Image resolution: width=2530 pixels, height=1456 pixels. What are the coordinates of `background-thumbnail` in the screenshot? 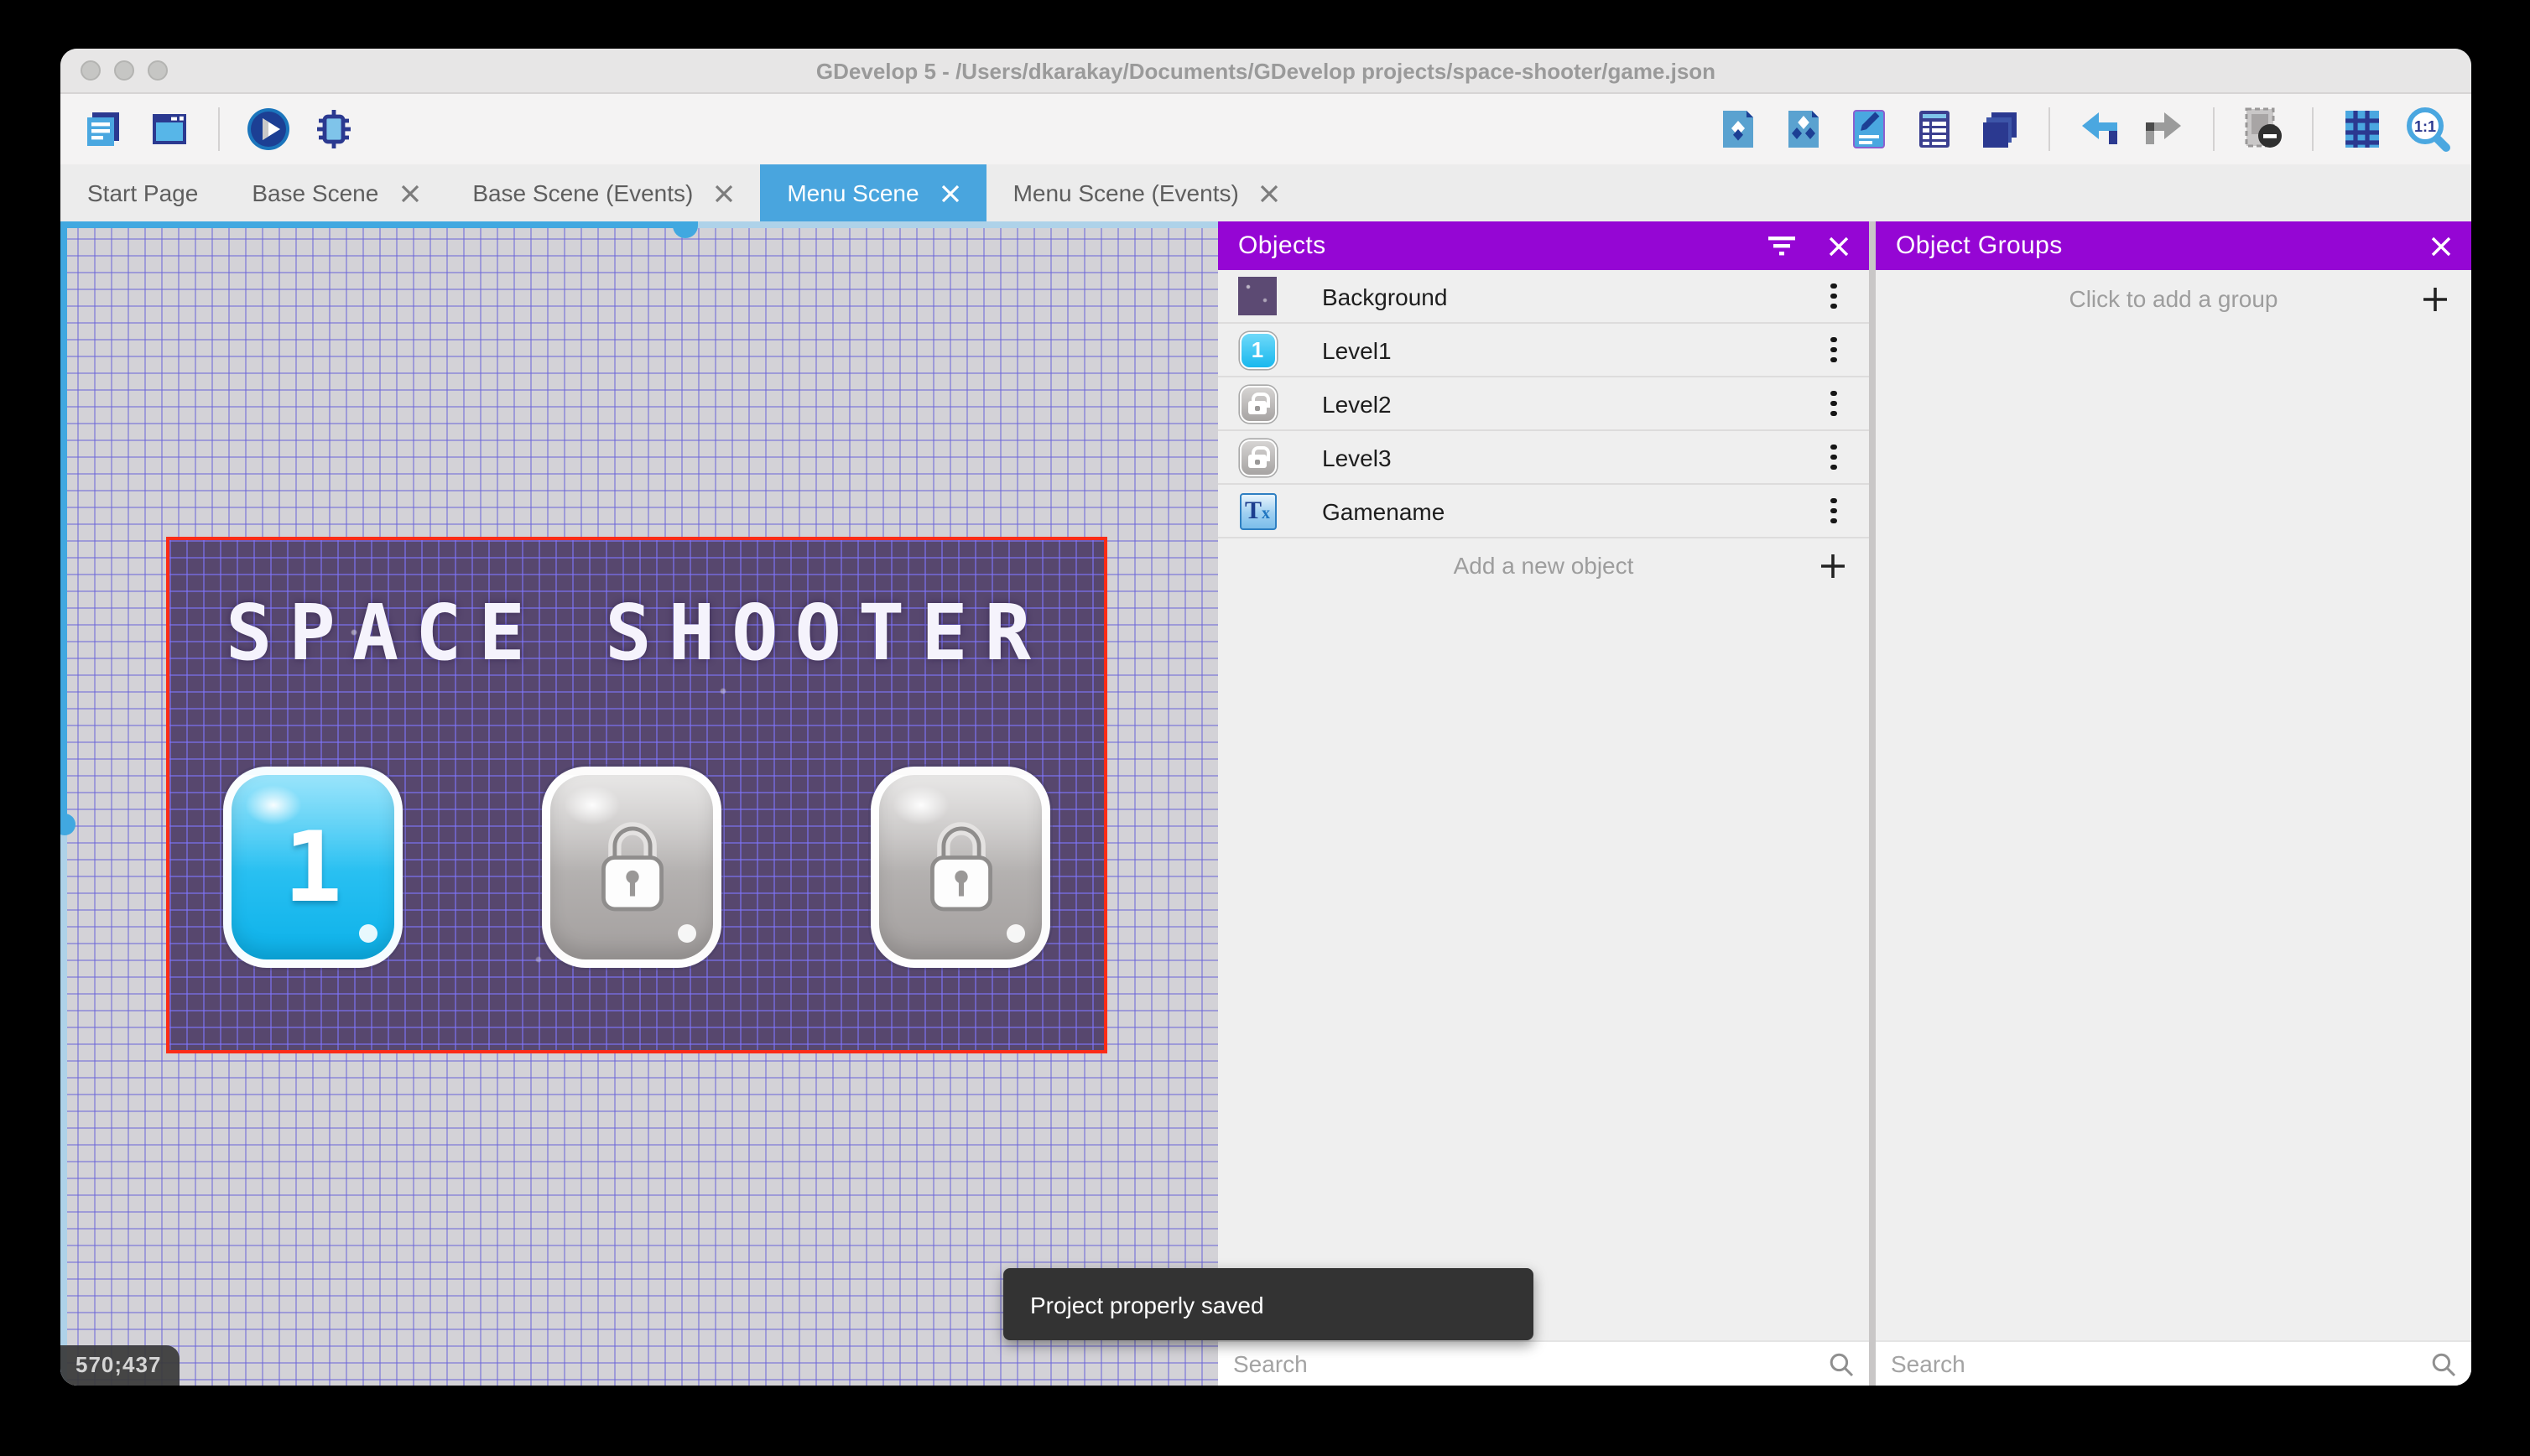 It's located at (1257, 296).